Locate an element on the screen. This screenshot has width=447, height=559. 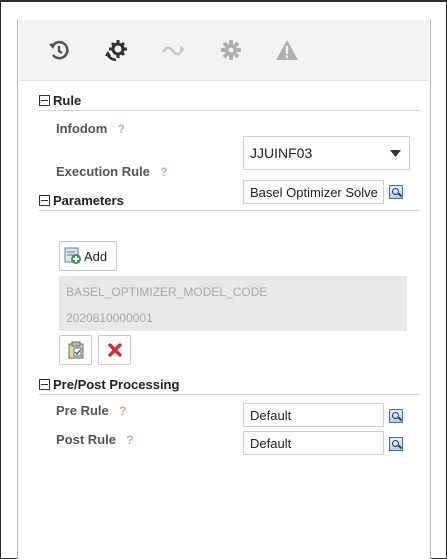
clipboard-icon is located at coordinates (75, 350).